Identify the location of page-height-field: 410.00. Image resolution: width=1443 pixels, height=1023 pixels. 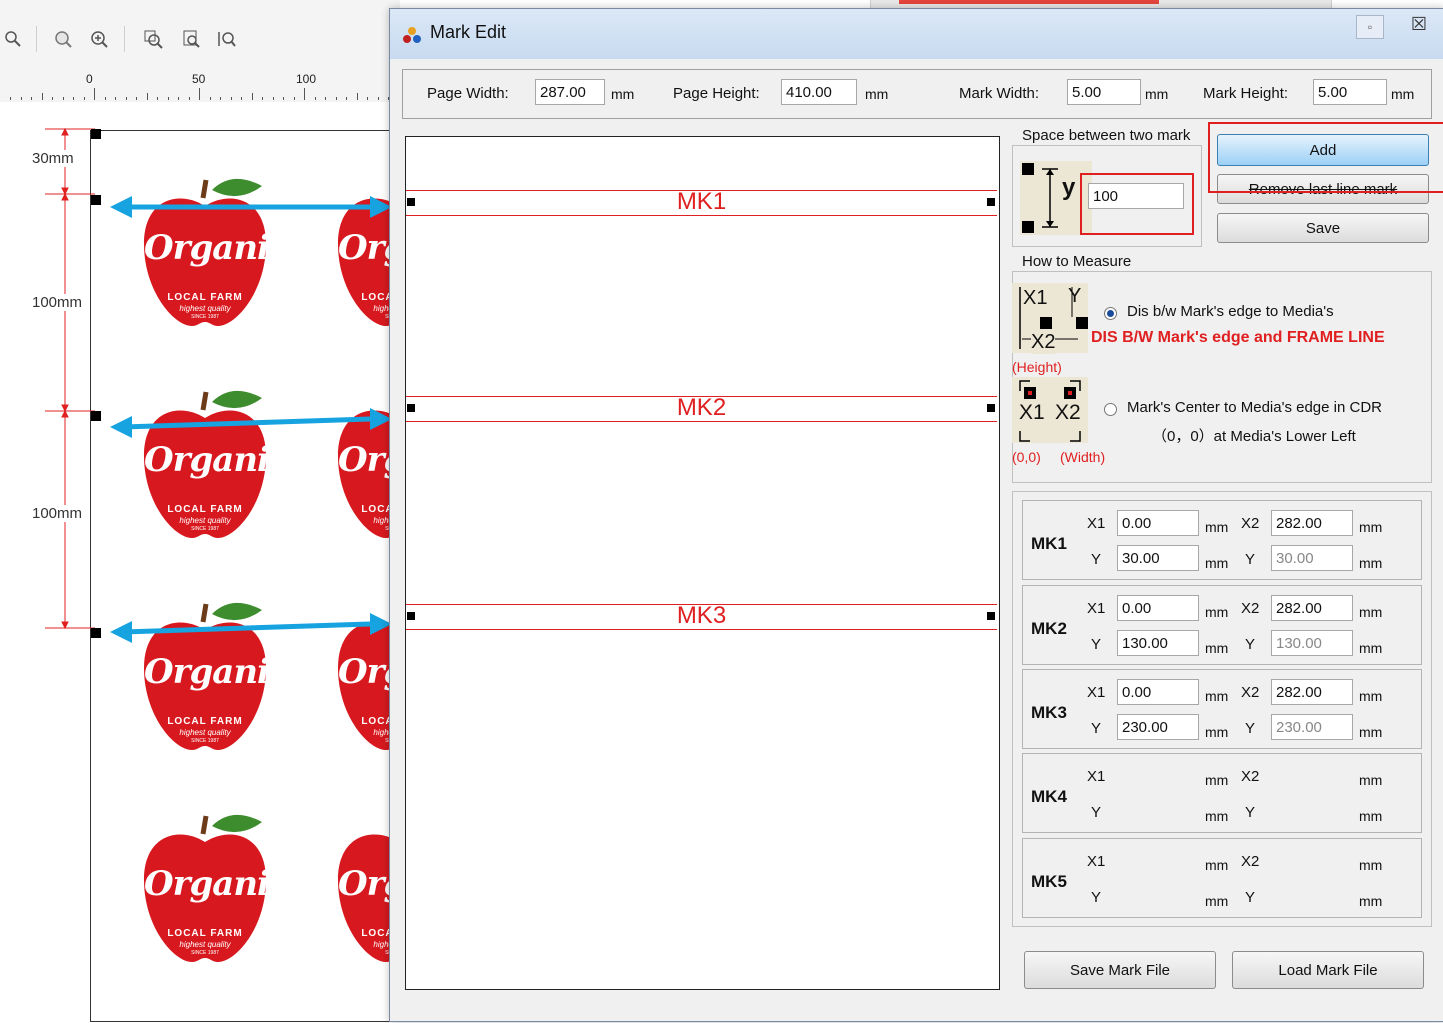
(819, 92).